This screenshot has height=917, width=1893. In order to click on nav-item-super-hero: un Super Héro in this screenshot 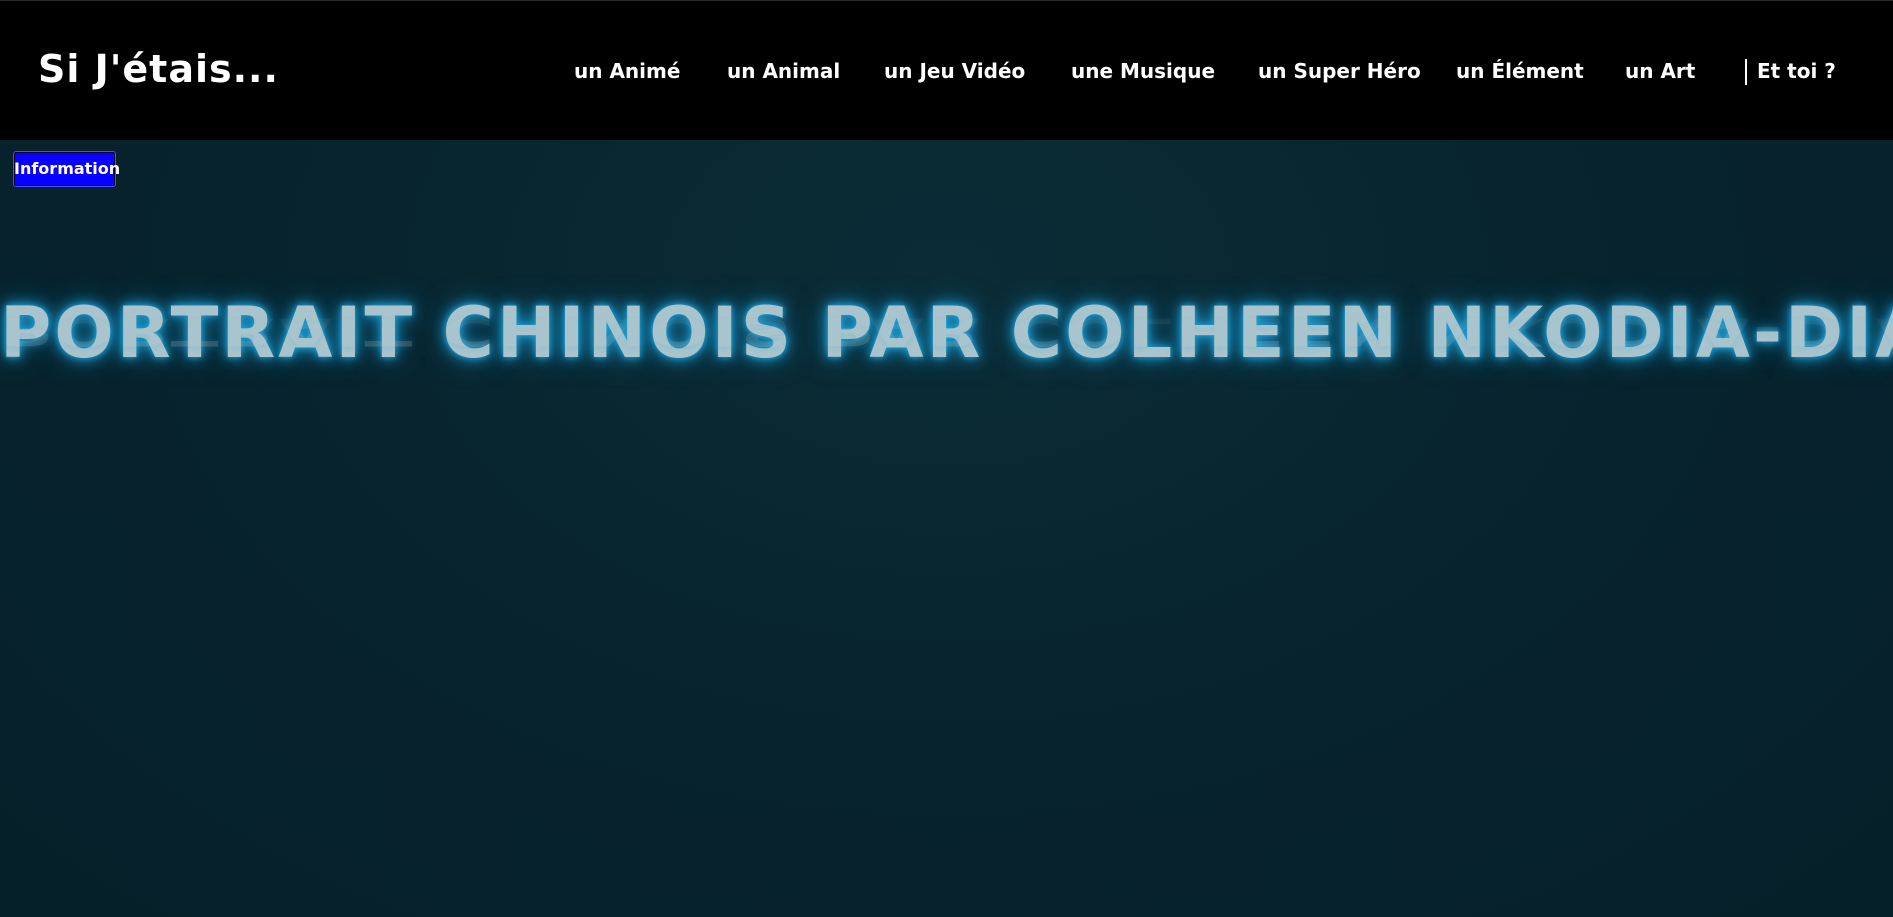, I will do `click(1339, 71)`.